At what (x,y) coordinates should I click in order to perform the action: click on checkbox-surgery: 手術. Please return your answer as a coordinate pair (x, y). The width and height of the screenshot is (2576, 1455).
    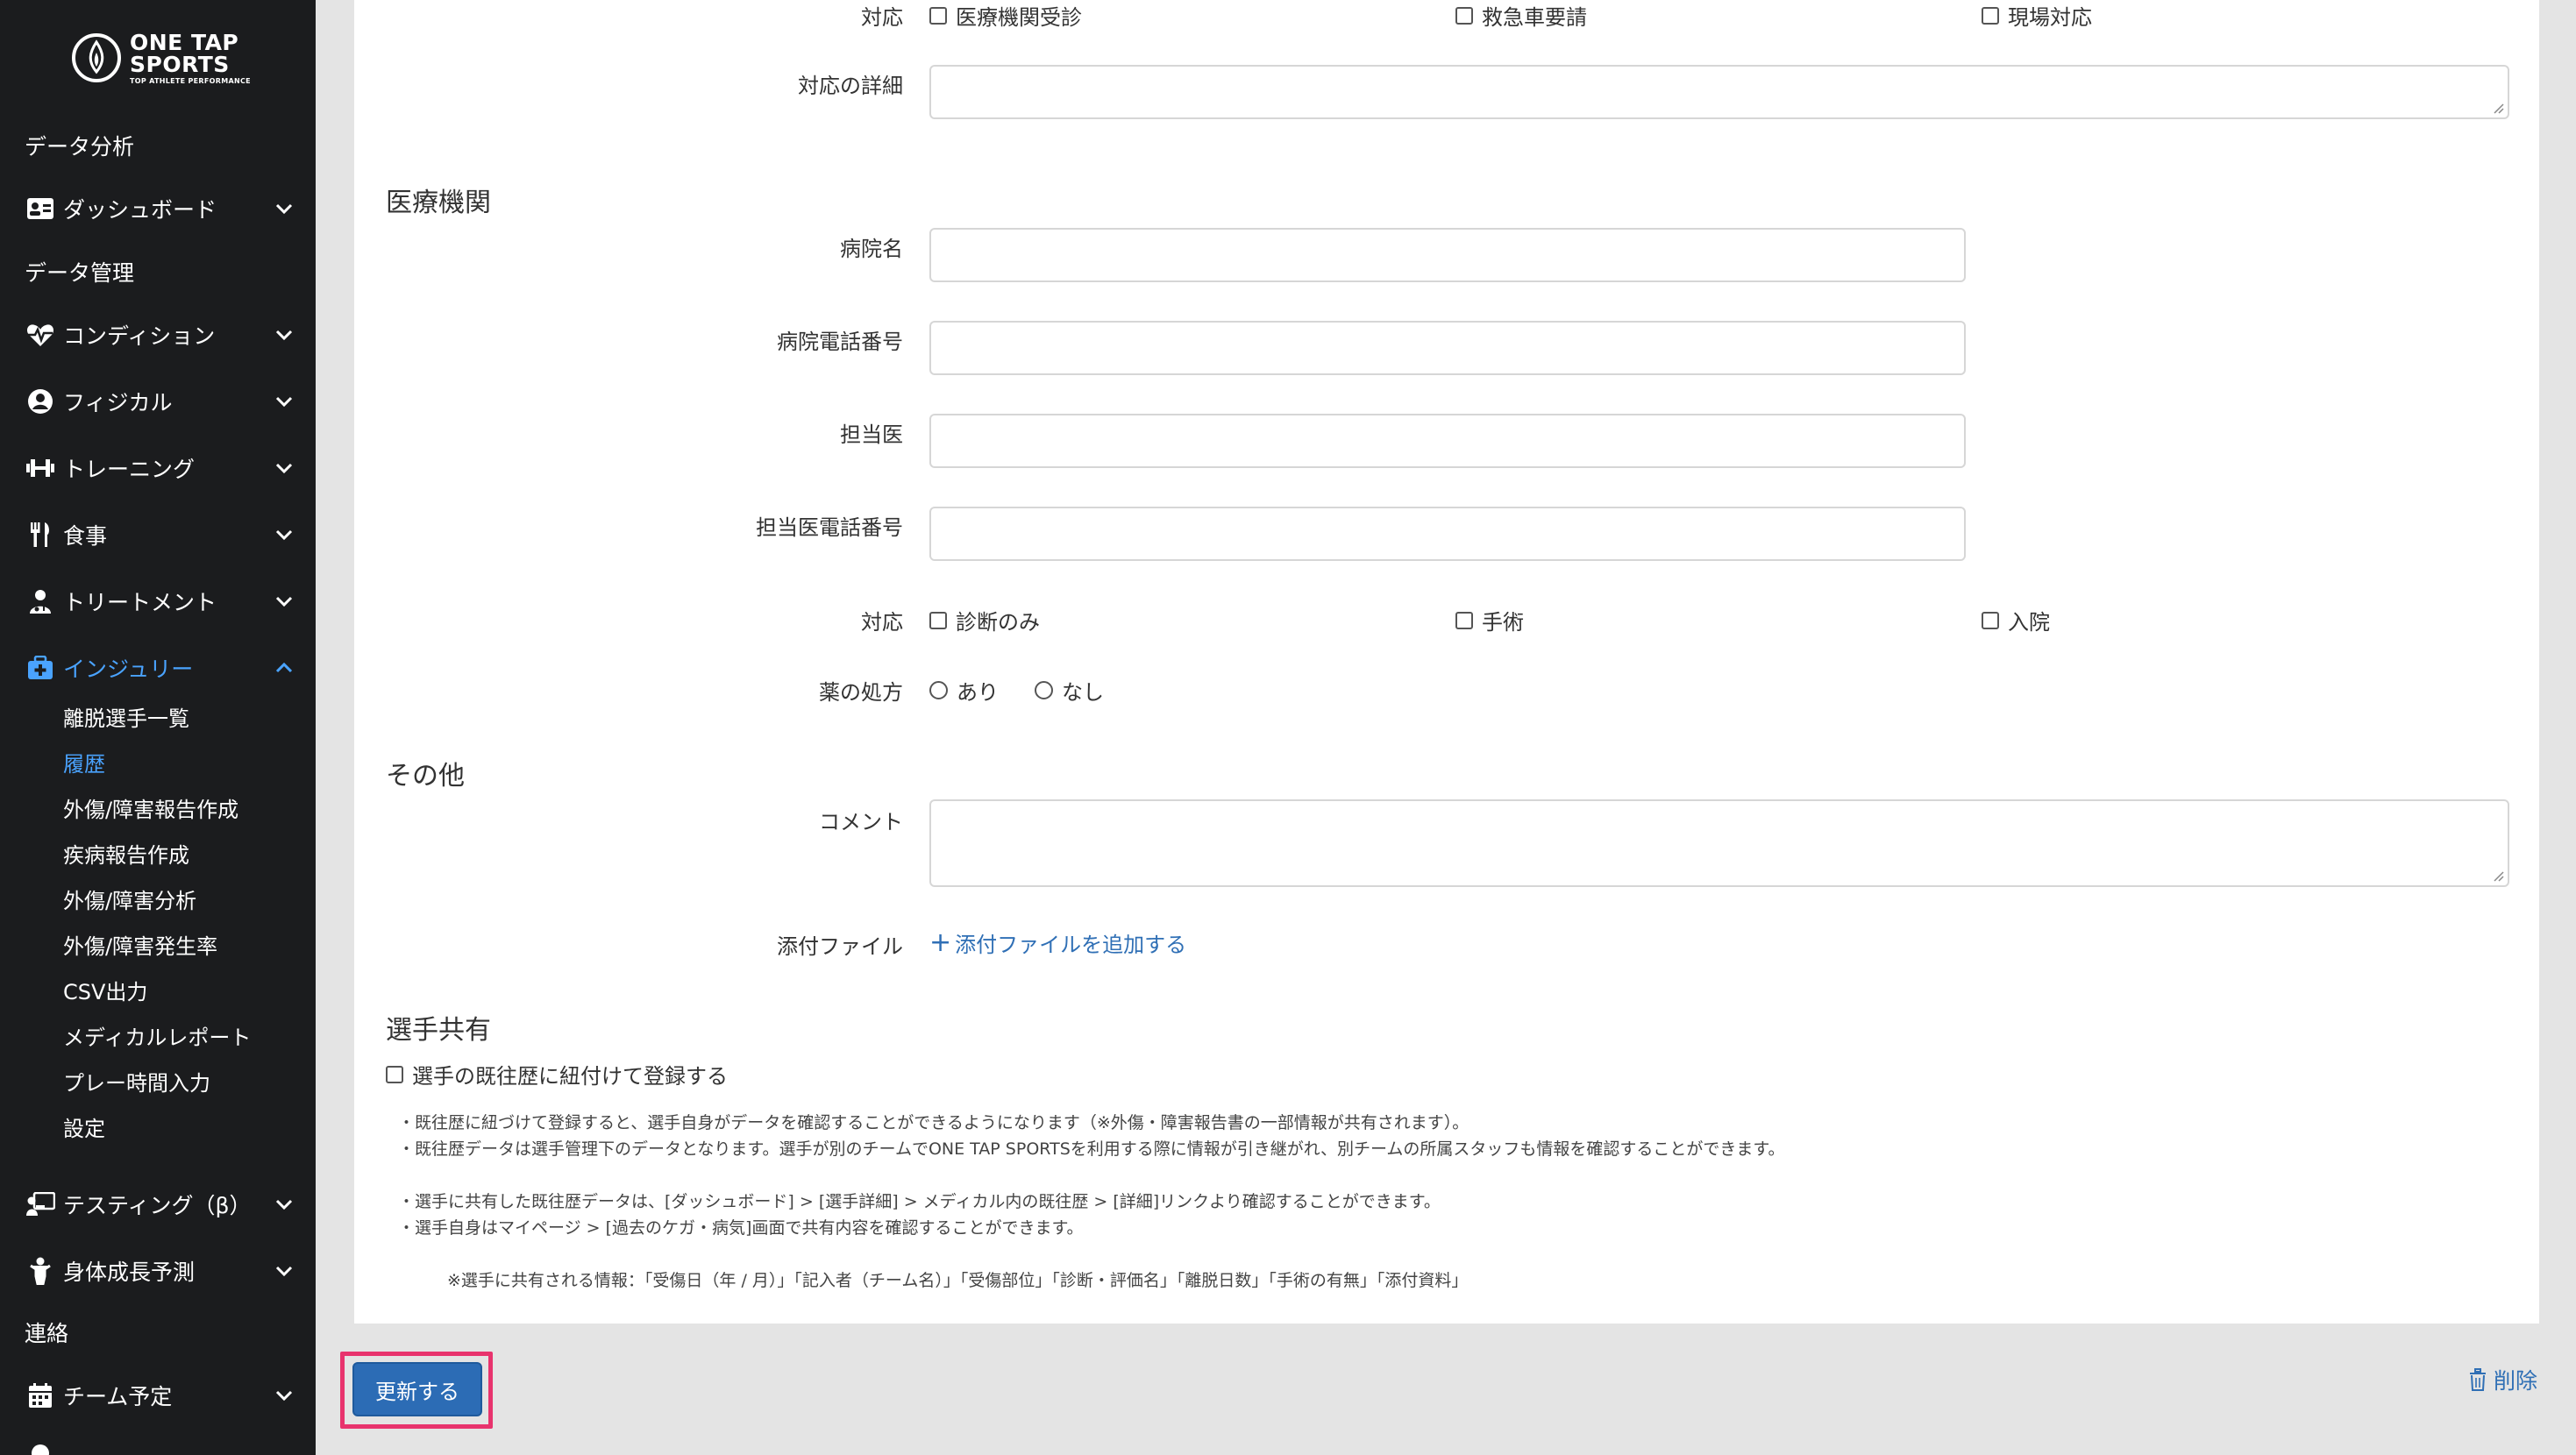
    Looking at the image, I should click on (1489, 620).